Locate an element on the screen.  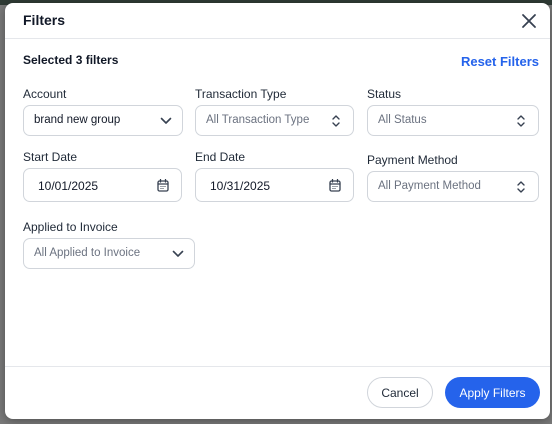
close-icon is located at coordinates (529, 21).